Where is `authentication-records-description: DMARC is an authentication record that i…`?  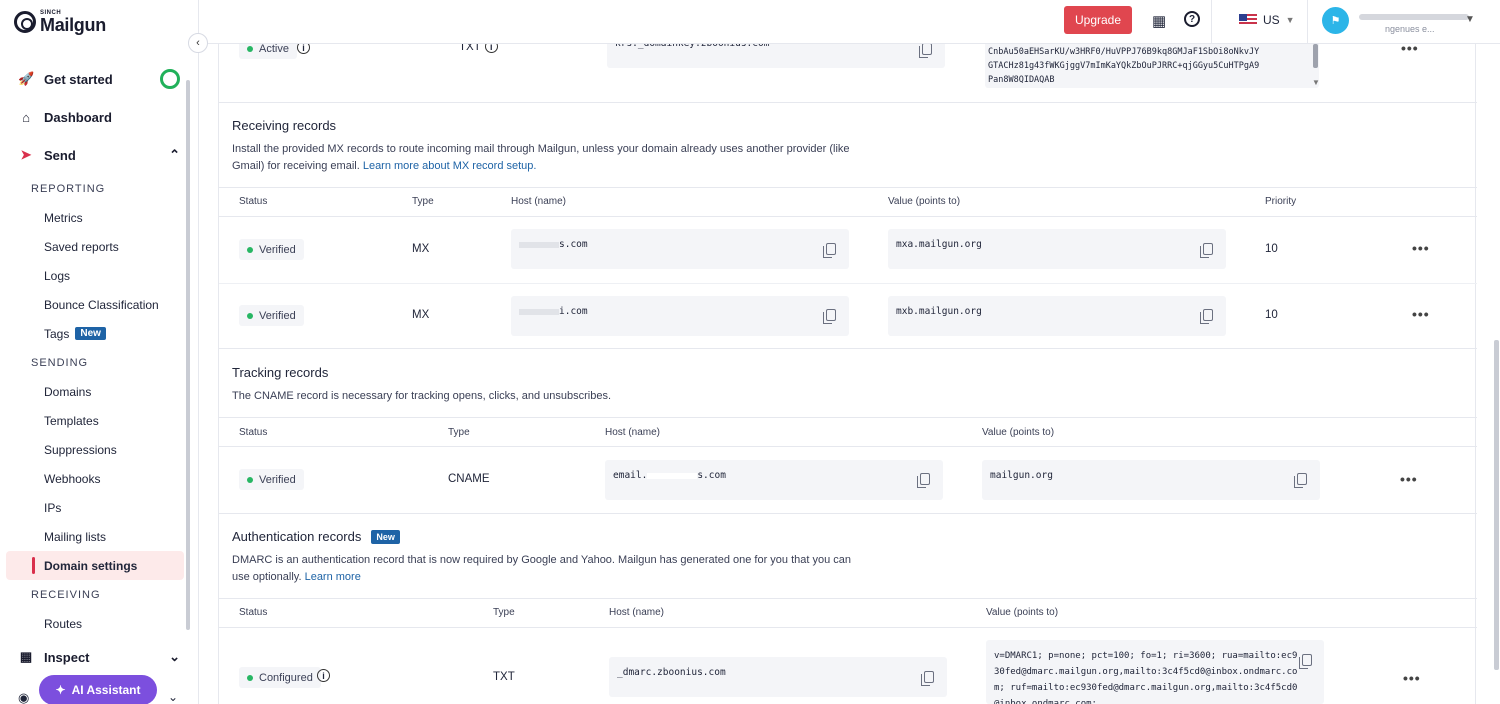 authentication-records-description: DMARC is an authentication record that i… is located at coordinates (542, 569).